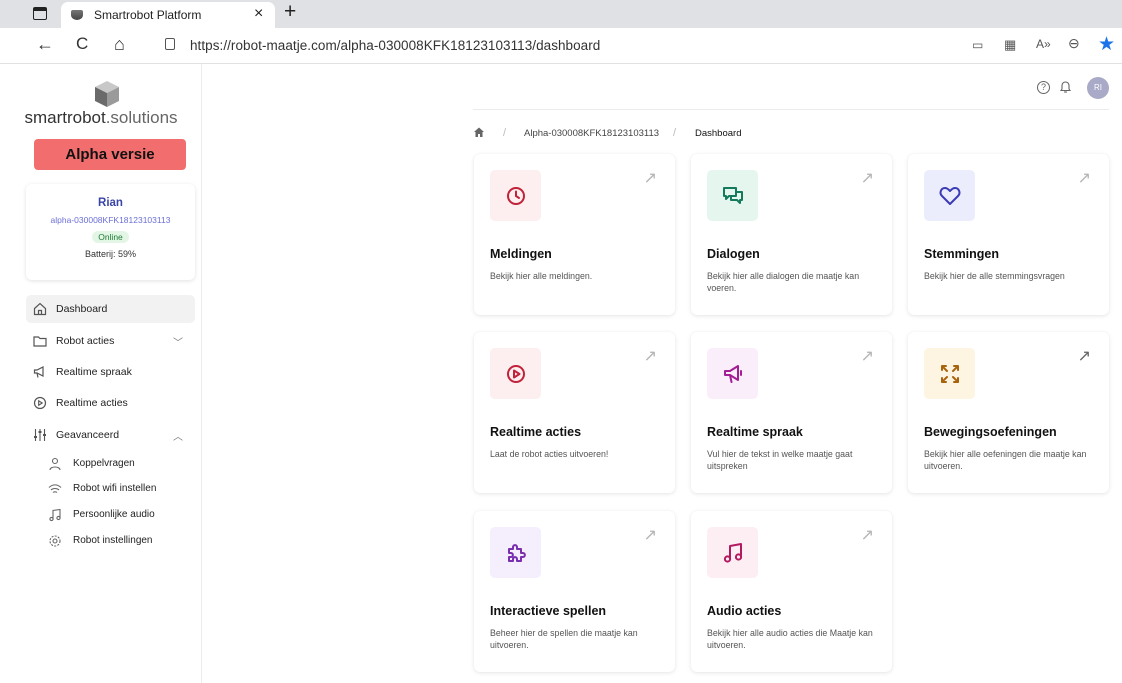 Image resolution: width=1122 pixels, height=683 pixels. What do you see at coordinates (170, 44) in the screenshot?
I see `lock-icon` at bounding box center [170, 44].